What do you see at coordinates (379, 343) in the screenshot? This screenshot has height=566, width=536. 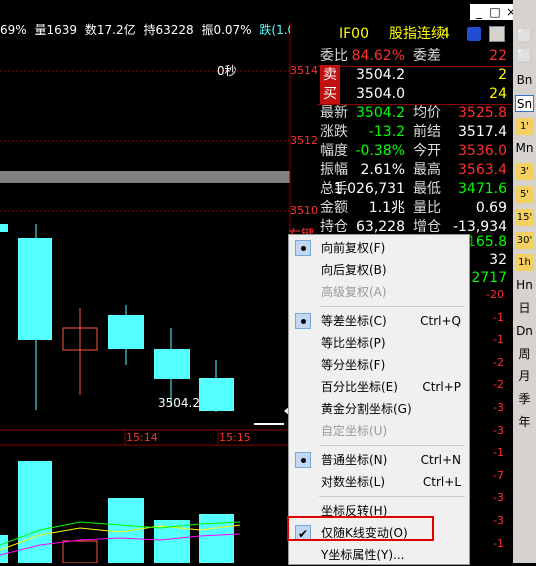 I see `menu-item: 等比坐标(P)` at bounding box center [379, 343].